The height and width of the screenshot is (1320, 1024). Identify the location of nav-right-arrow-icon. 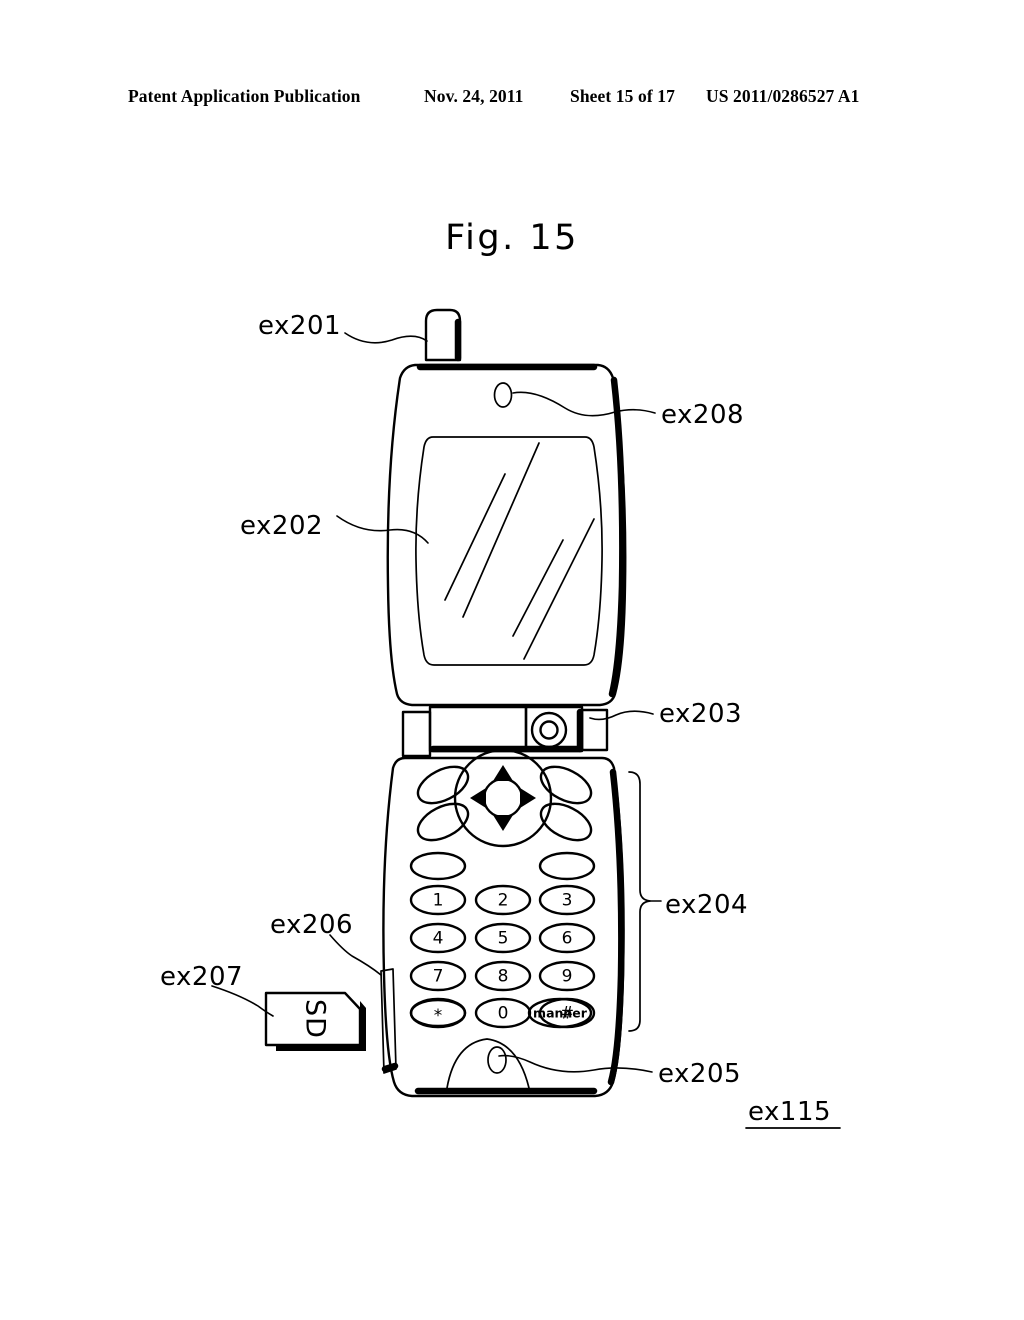
(528, 798).